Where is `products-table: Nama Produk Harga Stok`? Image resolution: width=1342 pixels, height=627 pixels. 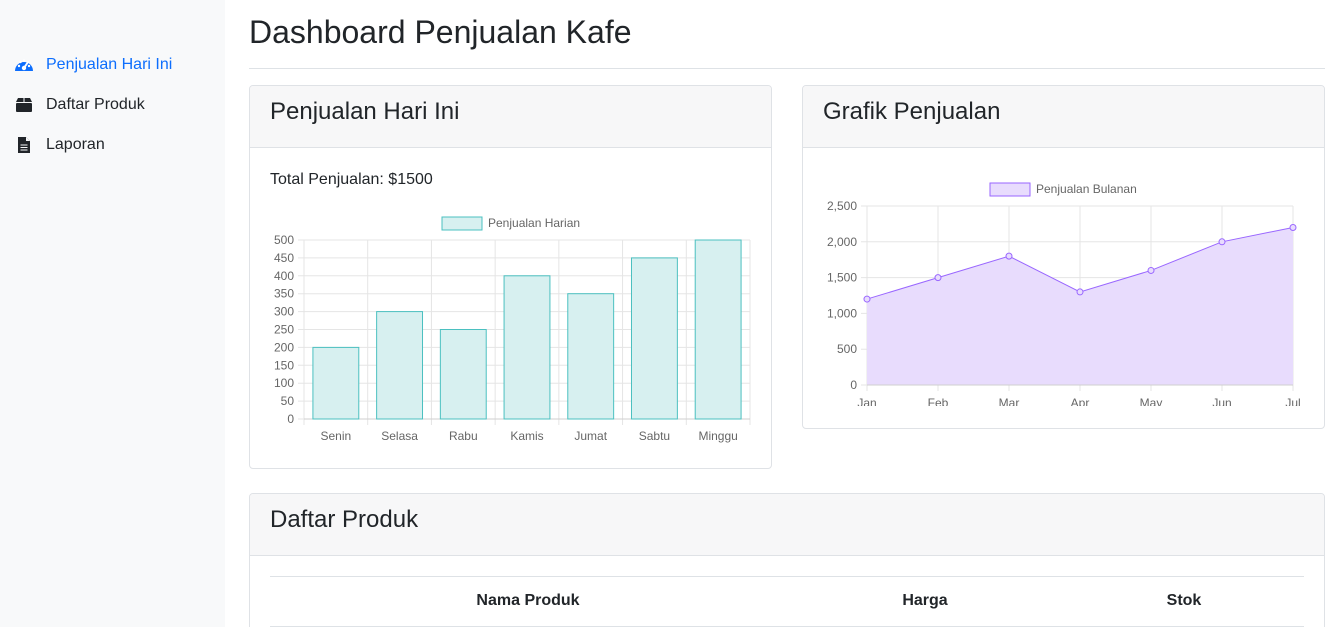 products-table: Nama Produk Harga Stok is located at coordinates (787, 601).